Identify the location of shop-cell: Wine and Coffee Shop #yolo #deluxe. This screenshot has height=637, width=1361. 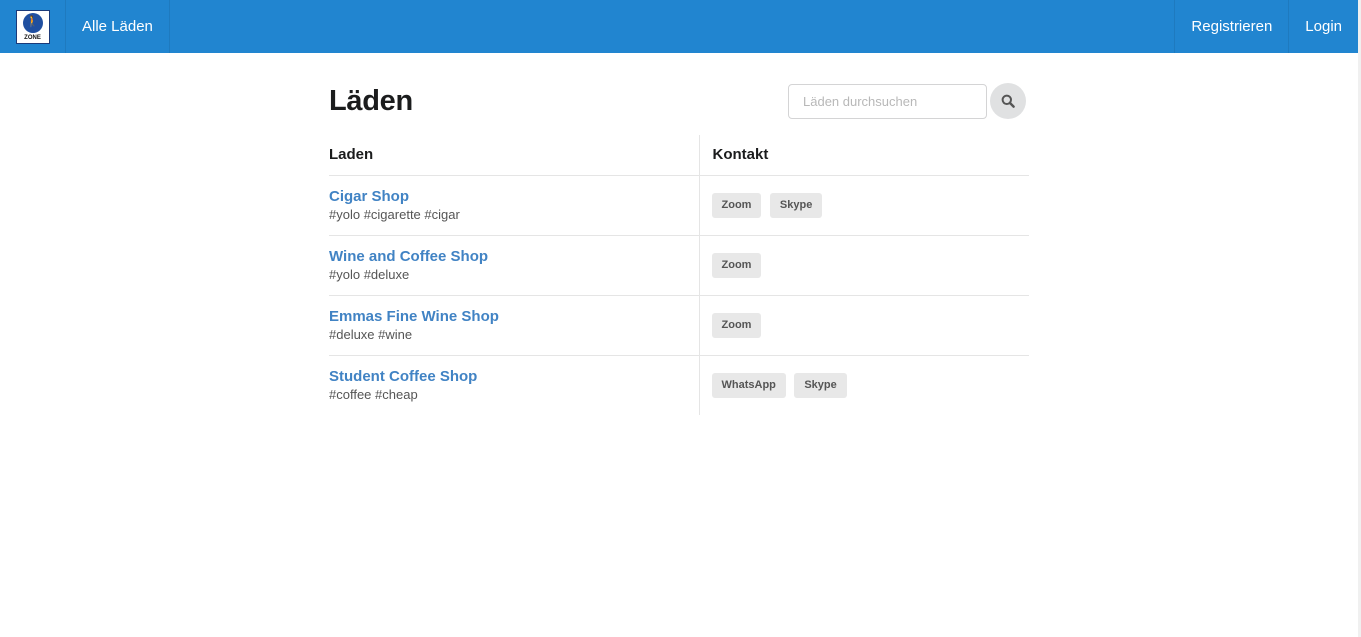
(514, 265).